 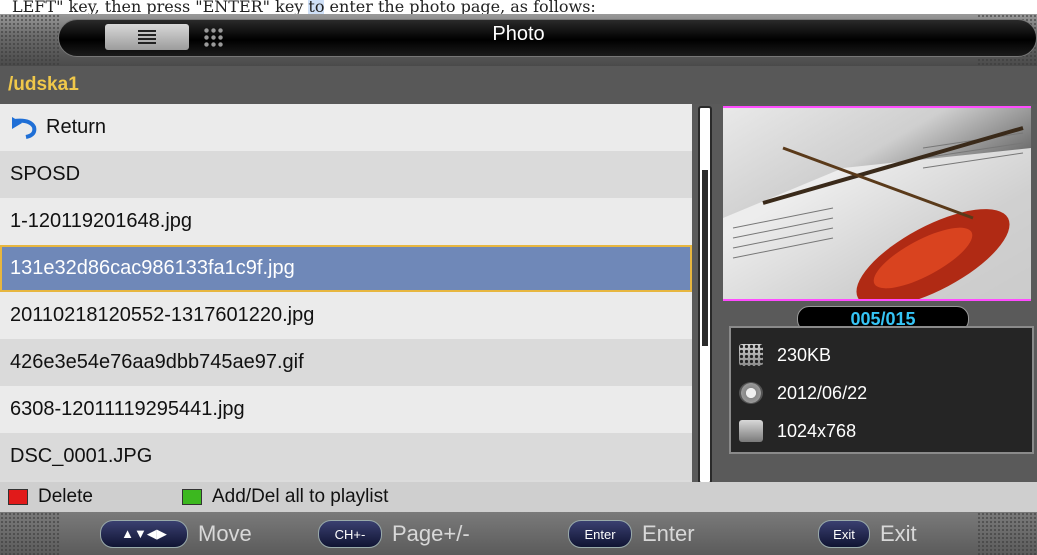 I want to click on add-del-playlist-label: Add/Del all to playlist, so click(x=300, y=496).